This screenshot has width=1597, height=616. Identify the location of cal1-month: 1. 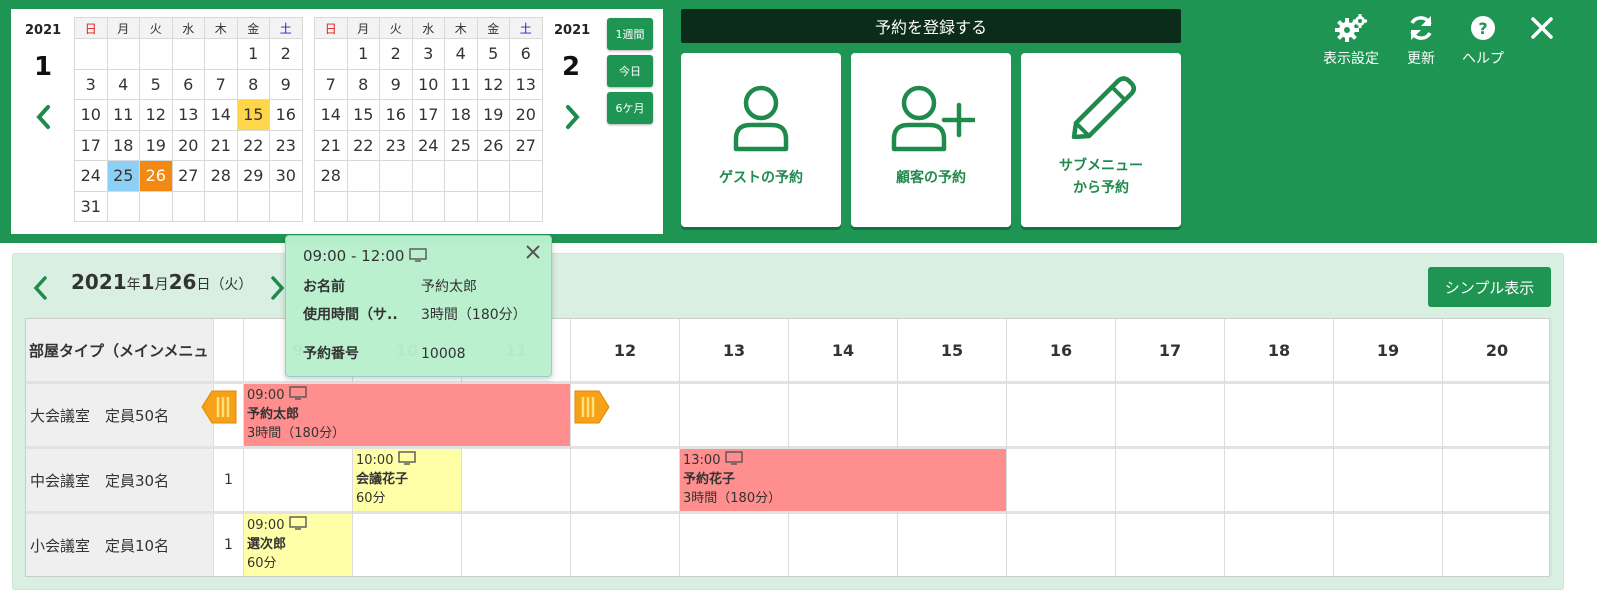
(43, 67).